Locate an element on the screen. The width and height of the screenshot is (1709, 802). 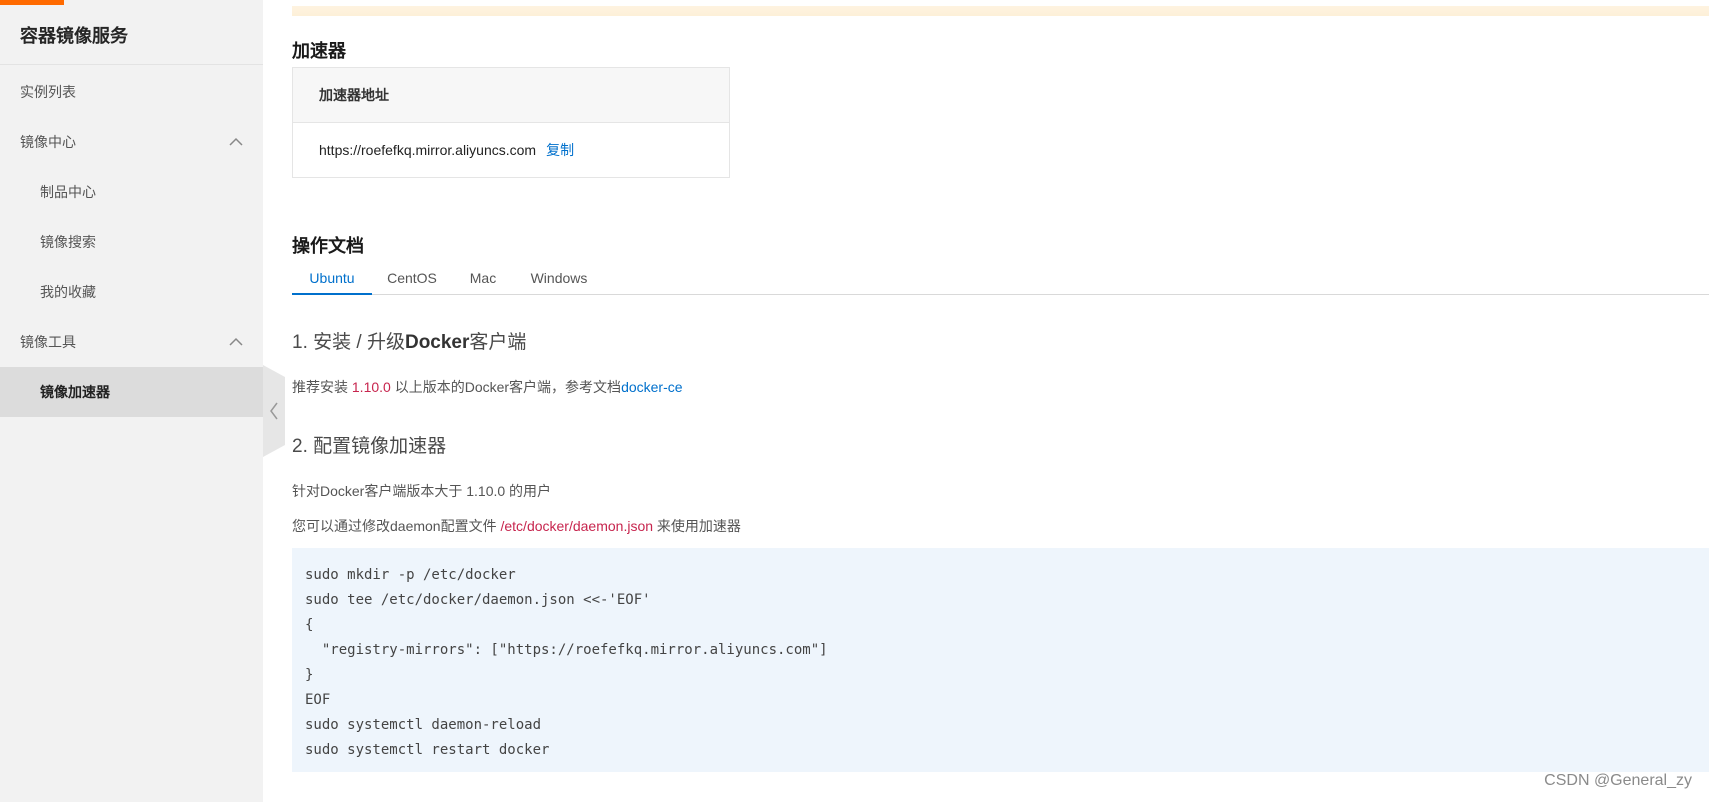
accelerator-address-row: https://roefefkq.mirror.aliyuncs.com 复制 is located at coordinates (511, 150).